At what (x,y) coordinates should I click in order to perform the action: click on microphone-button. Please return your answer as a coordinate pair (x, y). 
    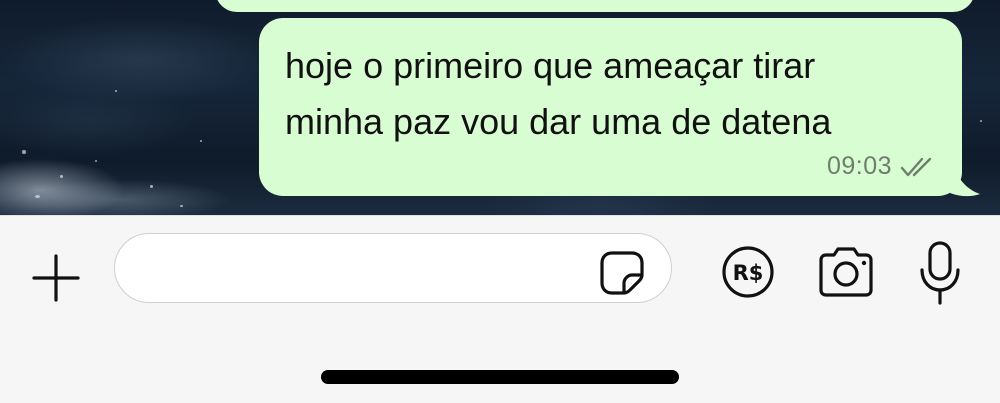
    Looking at the image, I should click on (940, 273).